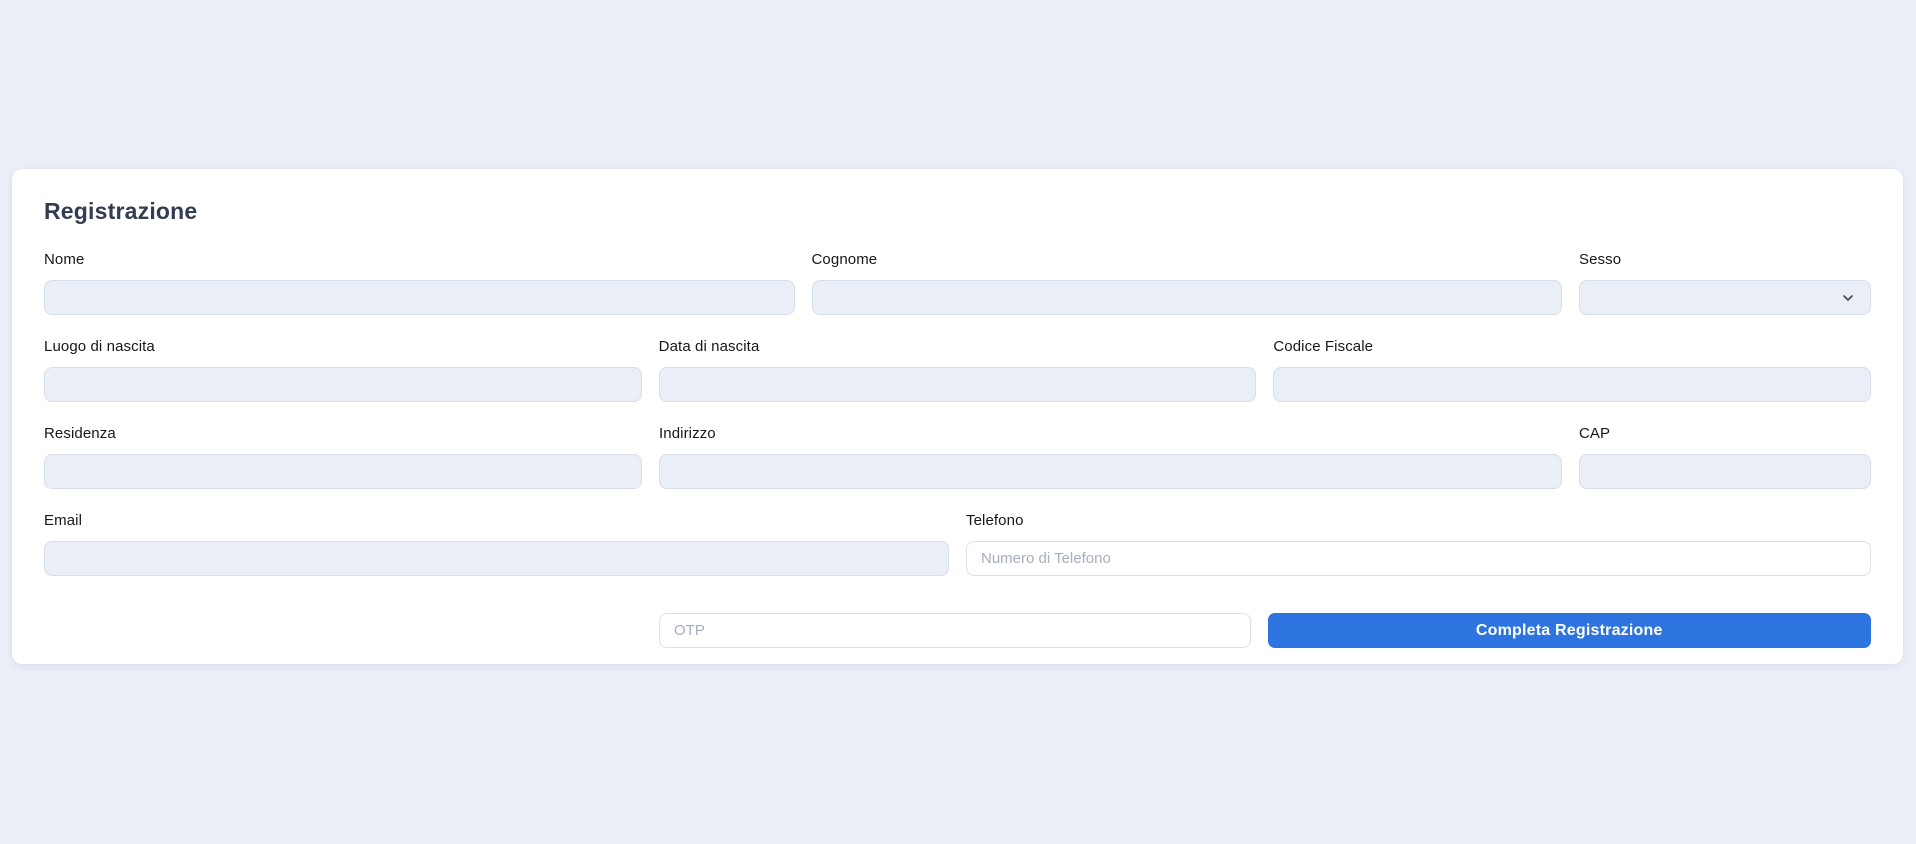  What do you see at coordinates (1725, 471) in the screenshot?
I see `cap-input` at bounding box center [1725, 471].